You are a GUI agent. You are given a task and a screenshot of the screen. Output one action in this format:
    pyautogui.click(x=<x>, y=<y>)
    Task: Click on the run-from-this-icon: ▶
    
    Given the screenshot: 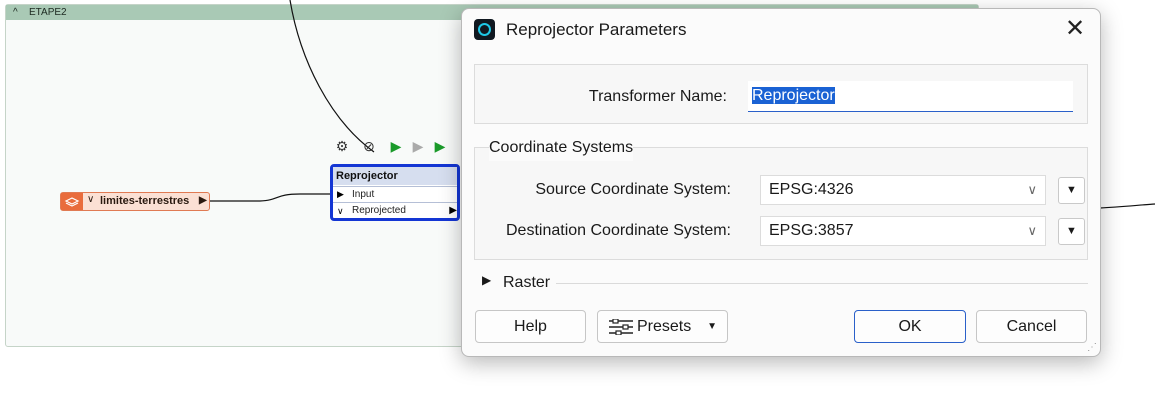 What is the action you would take?
    pyautogui.click(x=418, y=146)
    